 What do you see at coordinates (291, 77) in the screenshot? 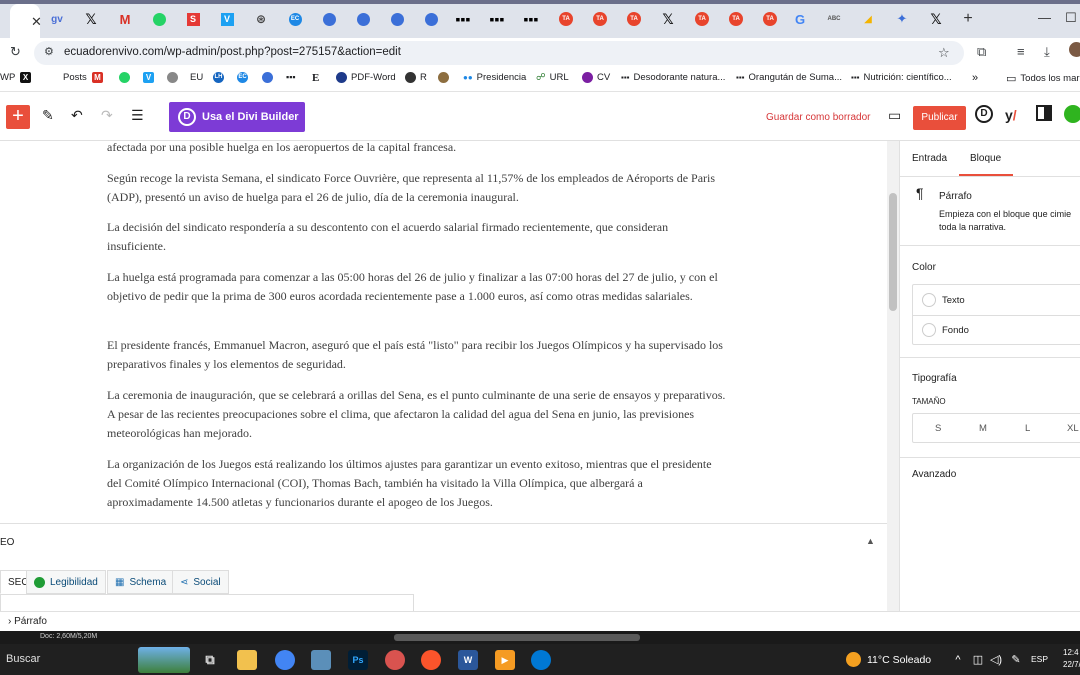
I see `bookmark-dots: ▪▪▪` at bounding box center [291, 77].